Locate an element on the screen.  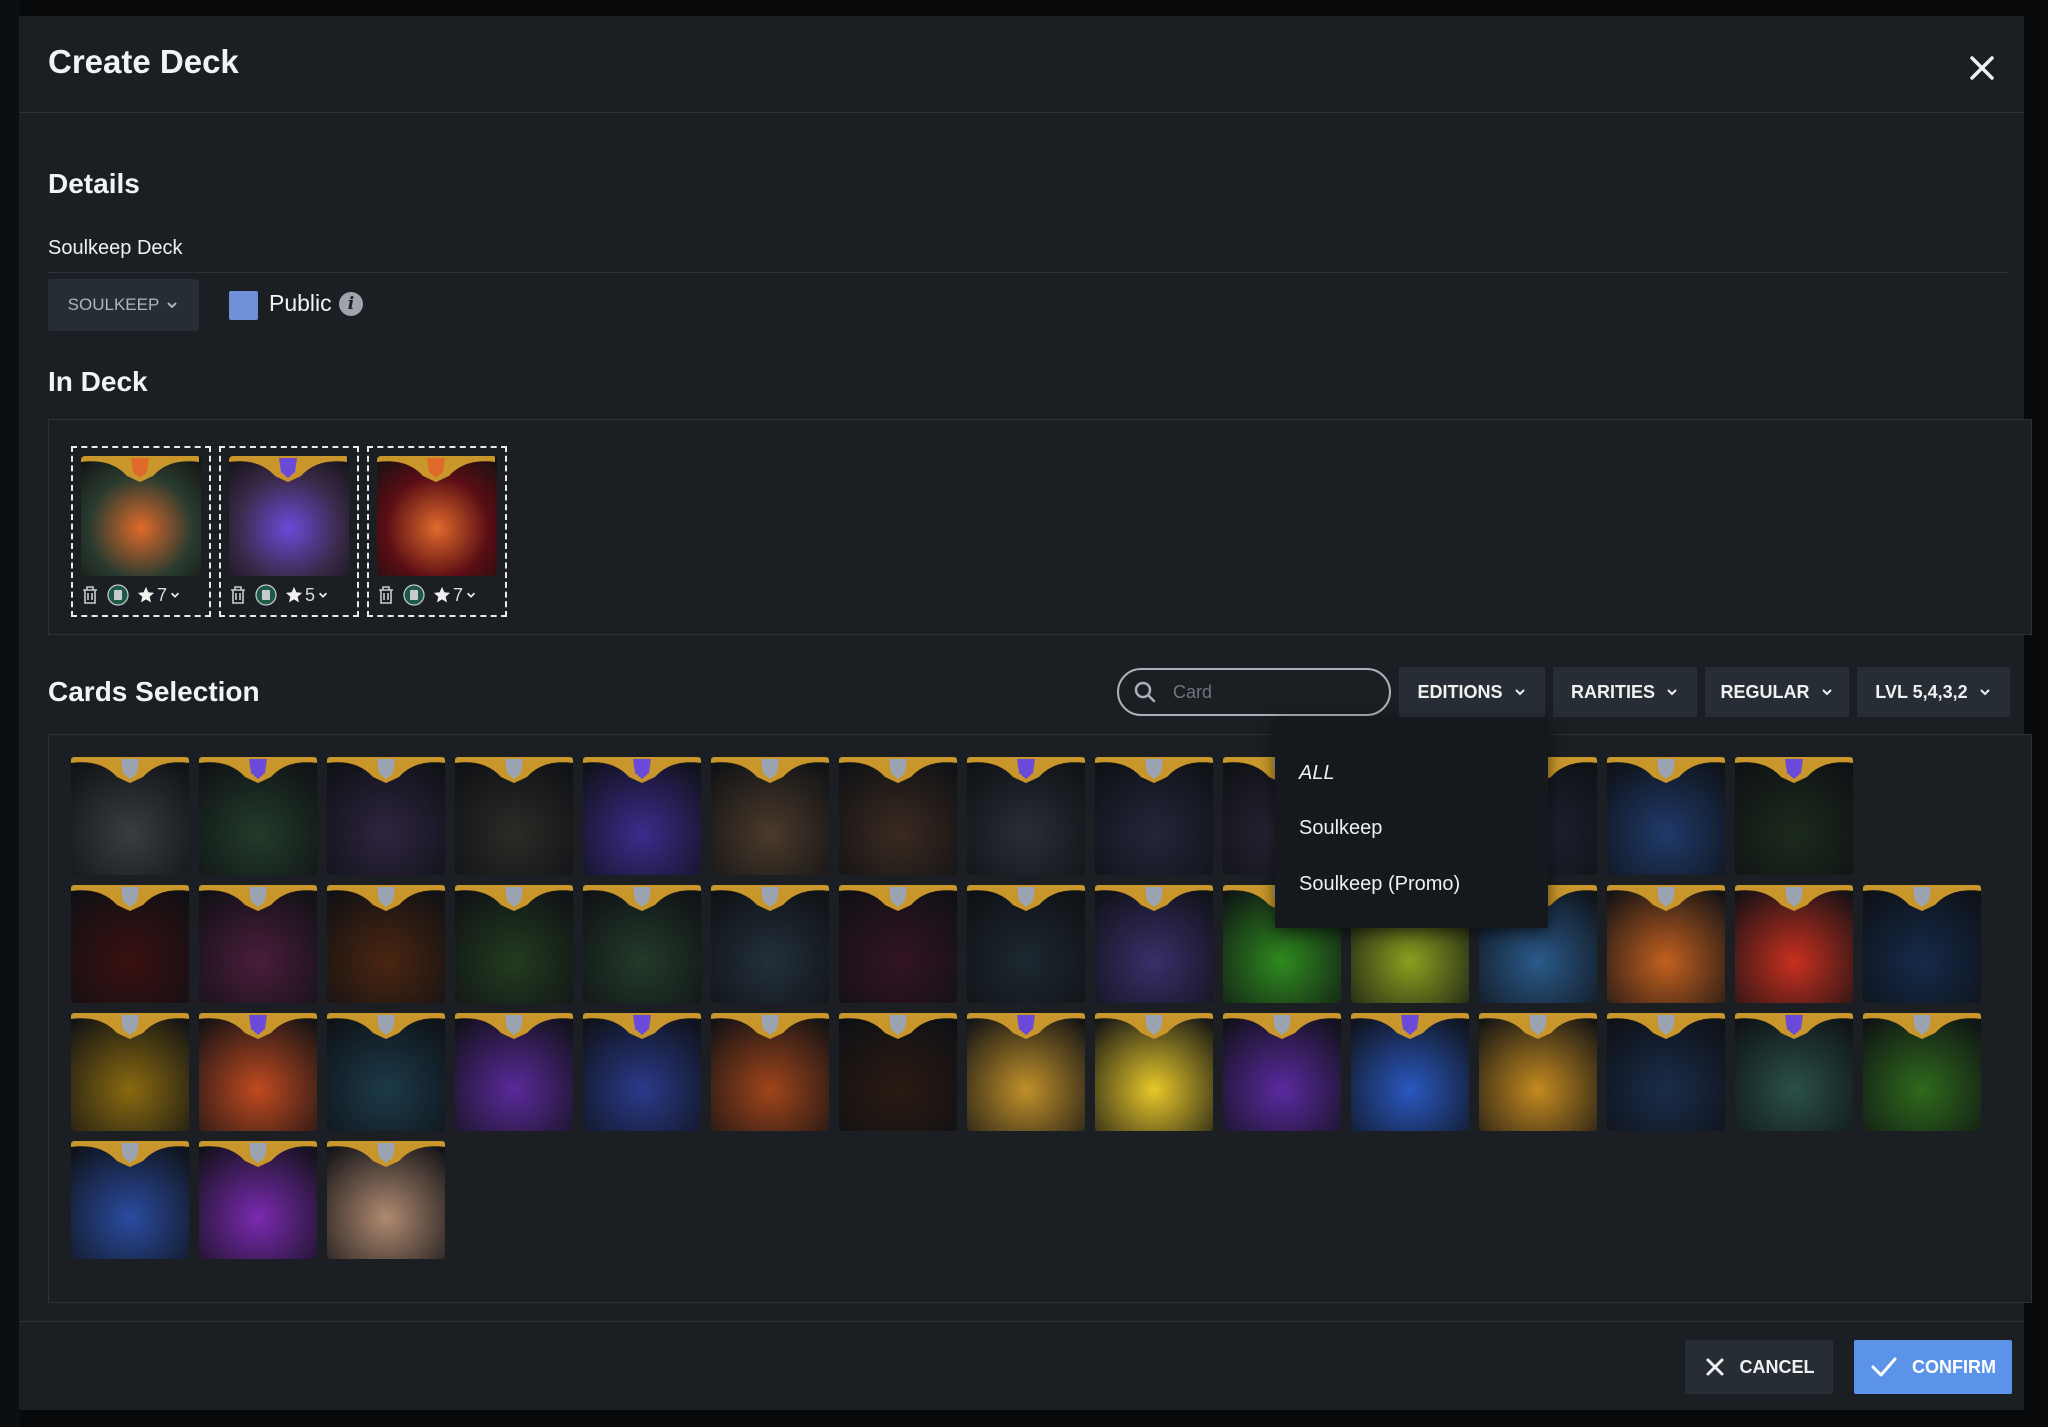
confirm-button: CONFIRM is located at coordinates (1933, 1367).